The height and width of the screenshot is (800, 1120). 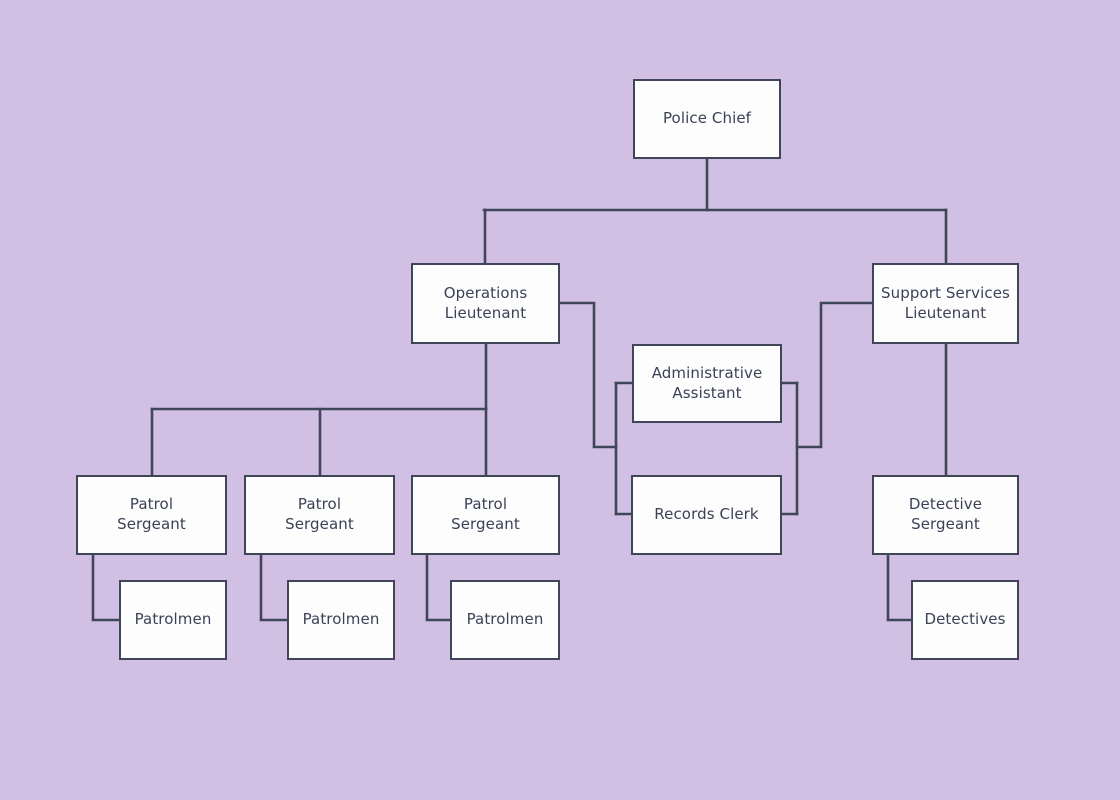 I want to click on org-node-label-detective-sergeant: Detective Sergeant, so click(x=945, y=514).